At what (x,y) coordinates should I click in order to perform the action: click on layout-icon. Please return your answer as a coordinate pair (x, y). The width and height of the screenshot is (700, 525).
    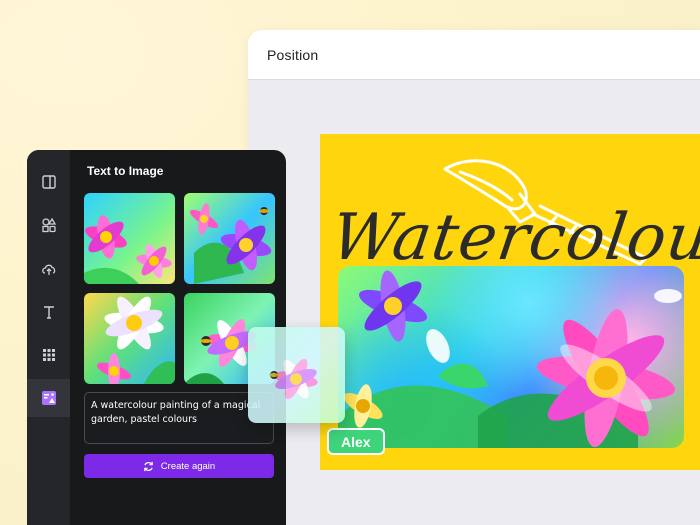
    Looking at the image, I should click on (48, 181).